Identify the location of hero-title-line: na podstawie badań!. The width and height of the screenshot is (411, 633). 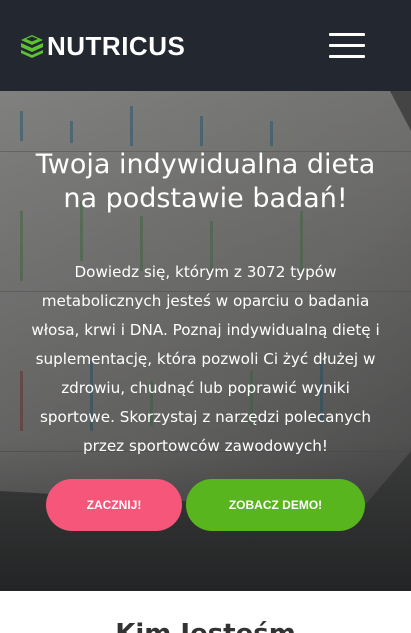
(205, 198).